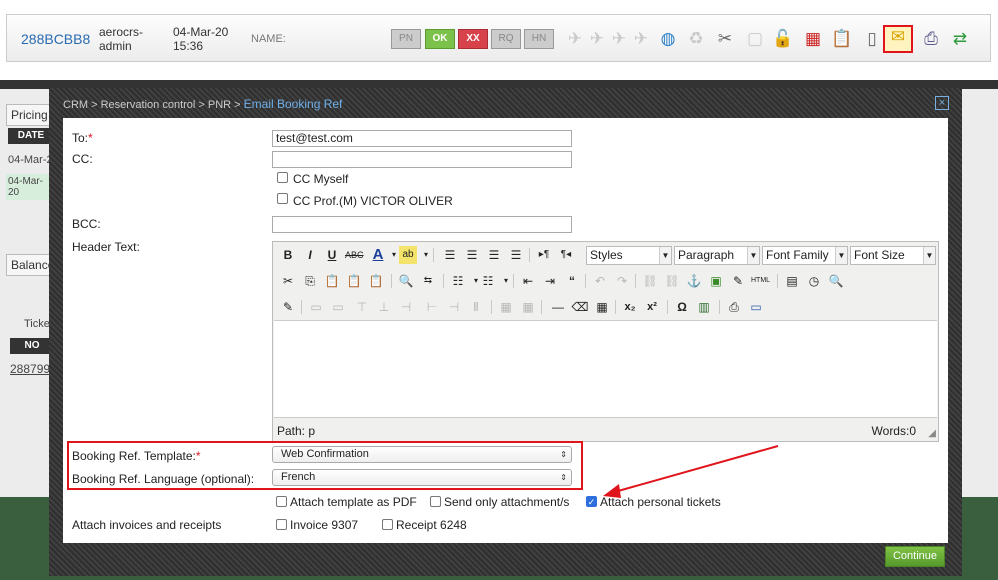  What do you see at coordinates (473, 39) in the screenshot?
I see `status-xx-button: XX` at bounding box center [473, 39].